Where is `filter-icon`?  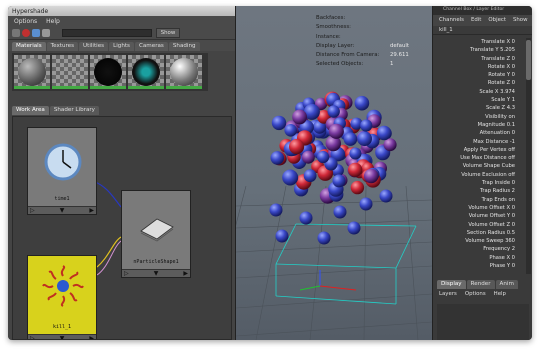
filter-icon is located at coordinates (16, 33).